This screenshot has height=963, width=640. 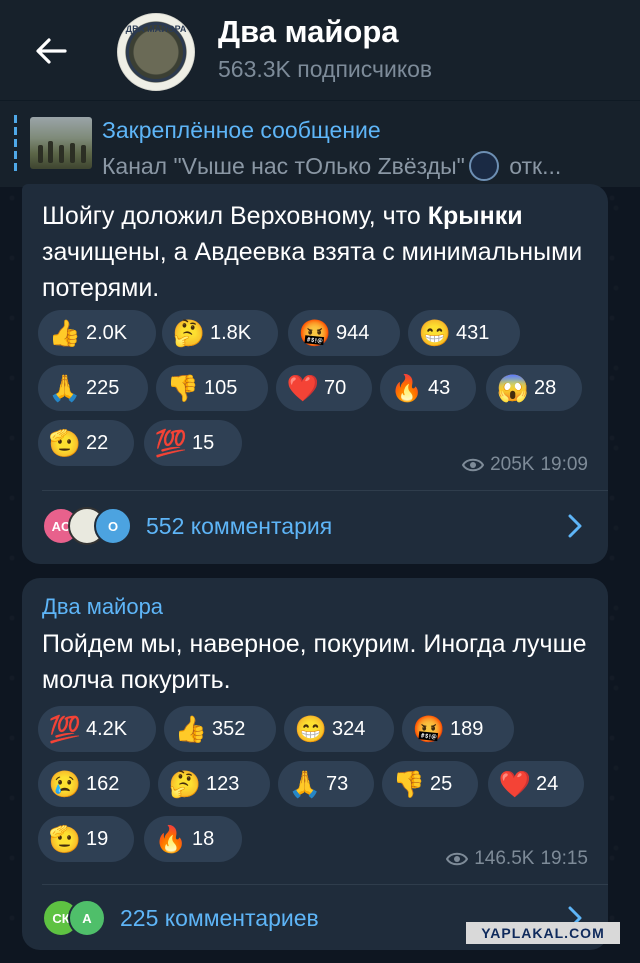 I want to click on reaction-thumbs-down: 👎 105, so click(x=212, y=388).